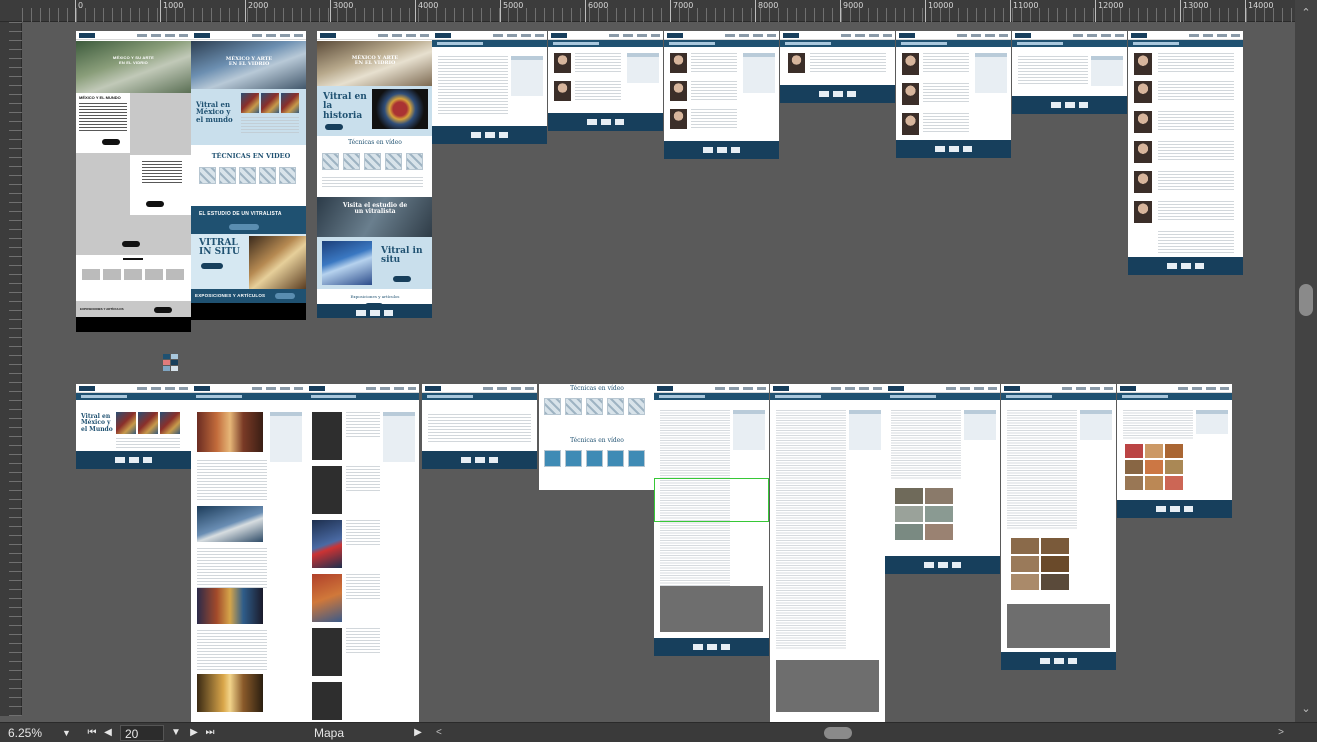 This screenshot has width=1317, height=742. I want to click on artboard-technique-detail-long, so click(827, 553).